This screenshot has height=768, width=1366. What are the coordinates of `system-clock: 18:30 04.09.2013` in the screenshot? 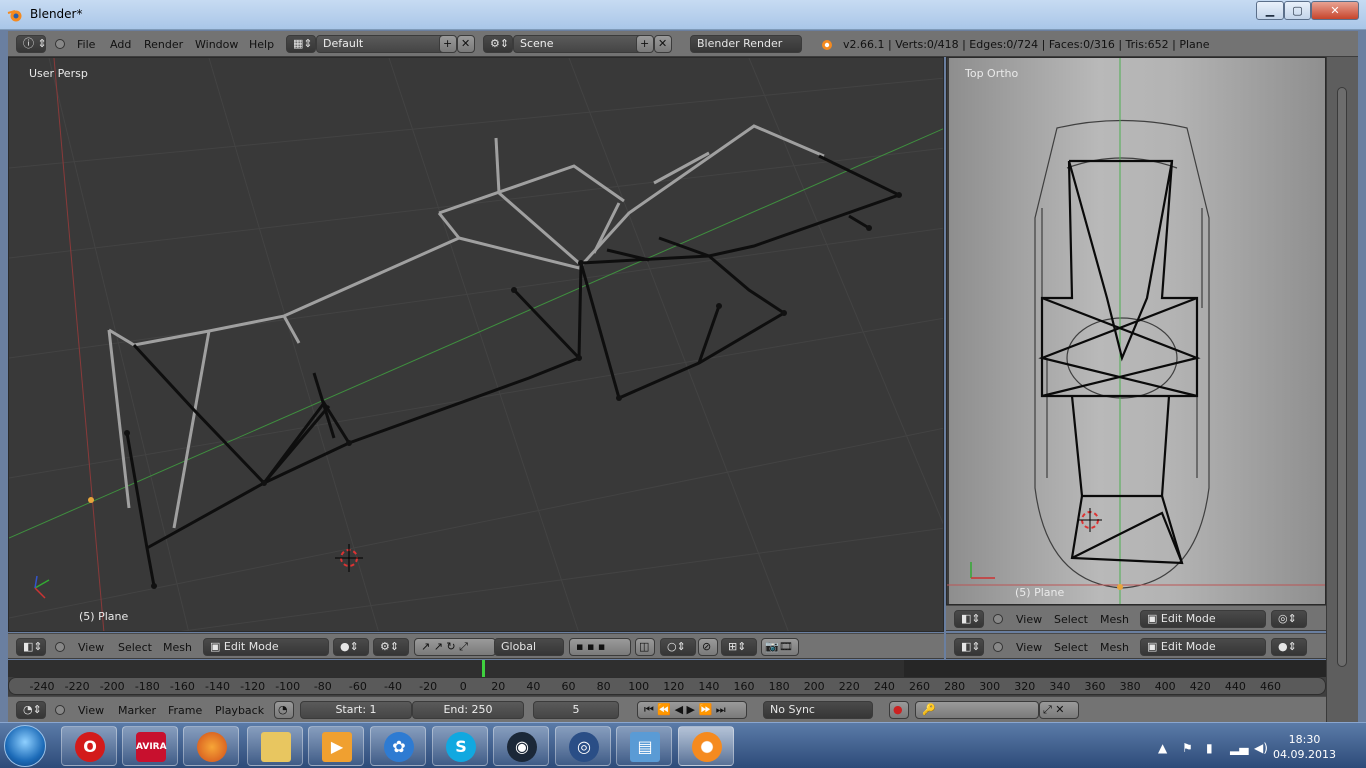 It's located at (1304, 747).